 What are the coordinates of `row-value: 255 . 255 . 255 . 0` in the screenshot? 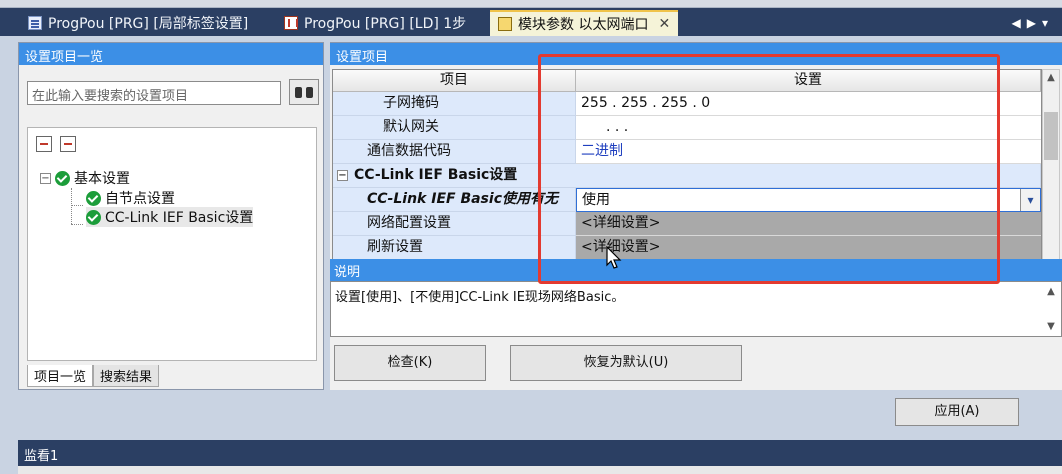 It's located at (808, 104).